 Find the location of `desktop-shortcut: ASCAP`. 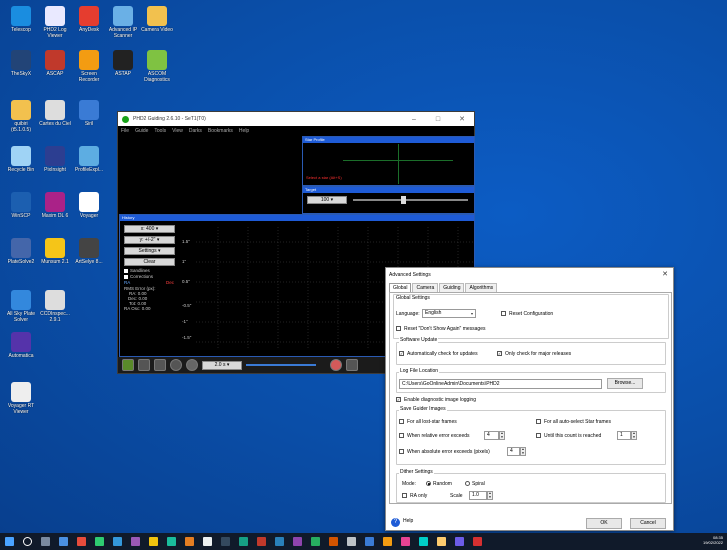

desktop-shortcut: ASCAP is located at coordinates (55, 70).